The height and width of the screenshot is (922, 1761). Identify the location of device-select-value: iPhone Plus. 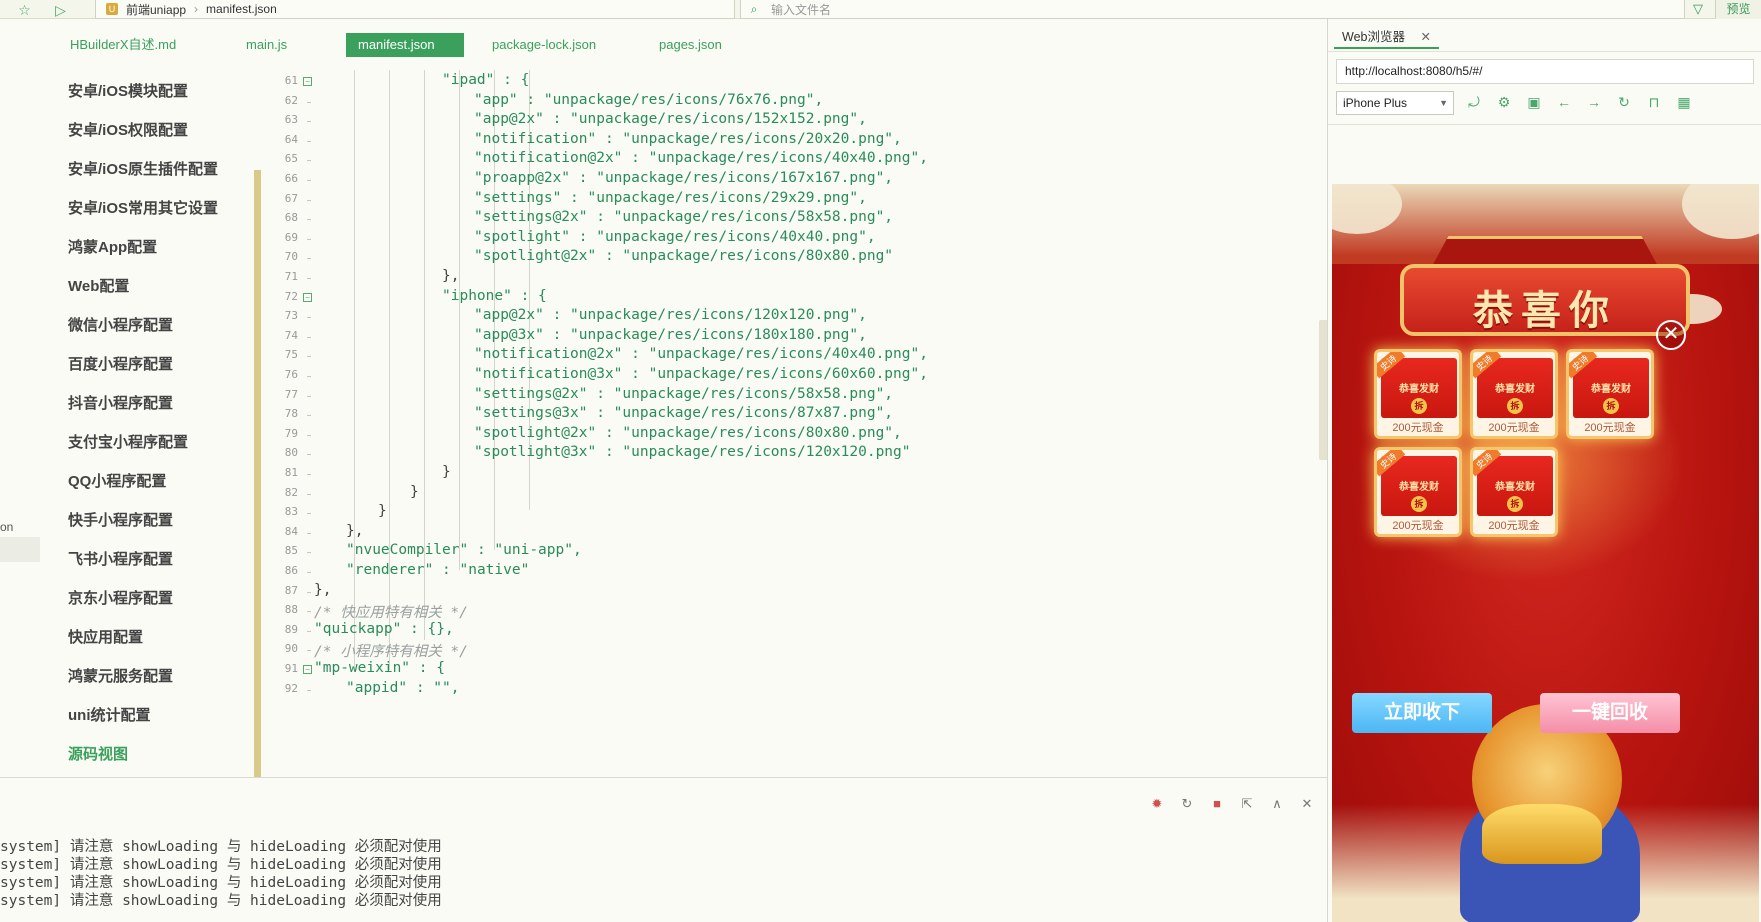
(1375, 103).